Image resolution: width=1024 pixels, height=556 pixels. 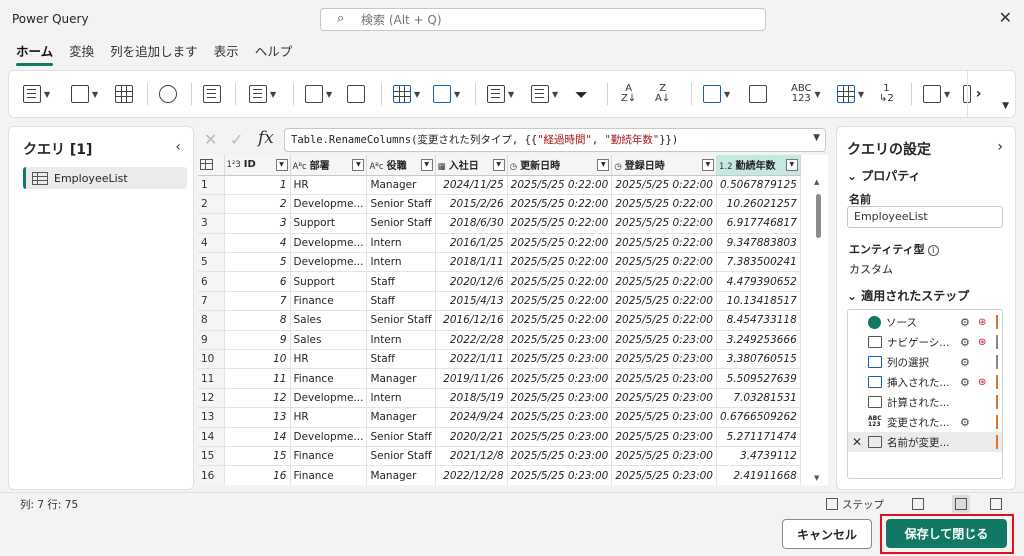 I want to click on row-number: 2, so click(x=211, y=204).